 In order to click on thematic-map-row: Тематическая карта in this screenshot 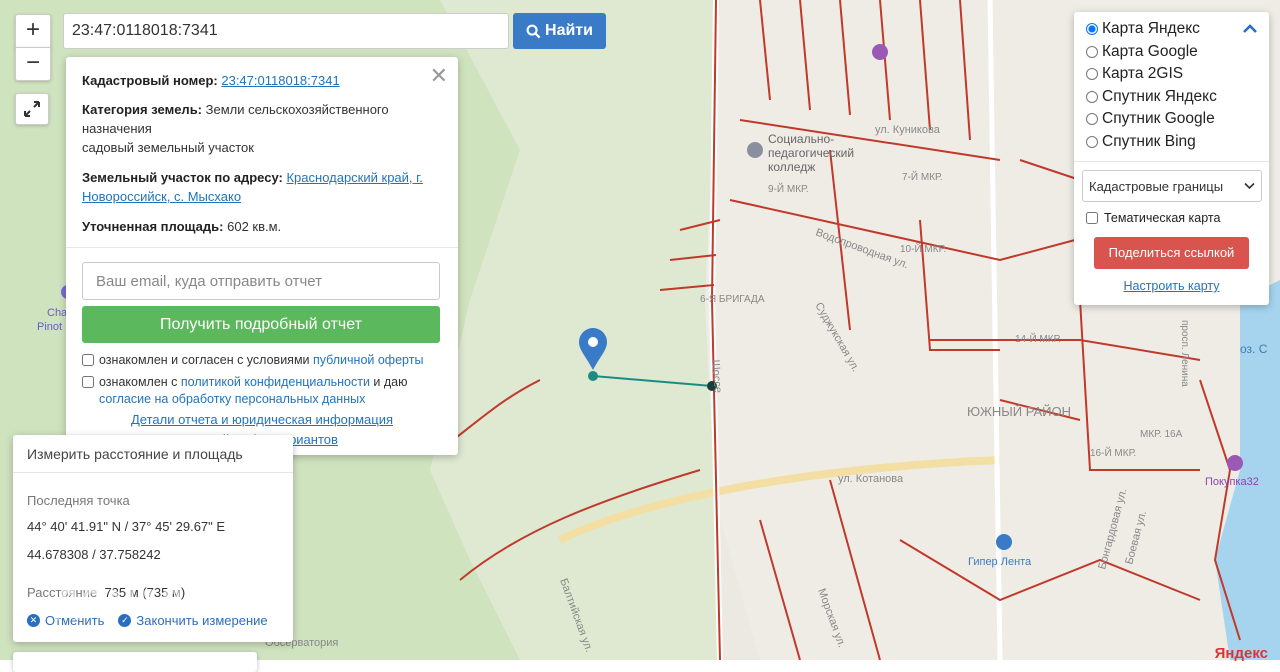, I will do `click(1171, 218)`.